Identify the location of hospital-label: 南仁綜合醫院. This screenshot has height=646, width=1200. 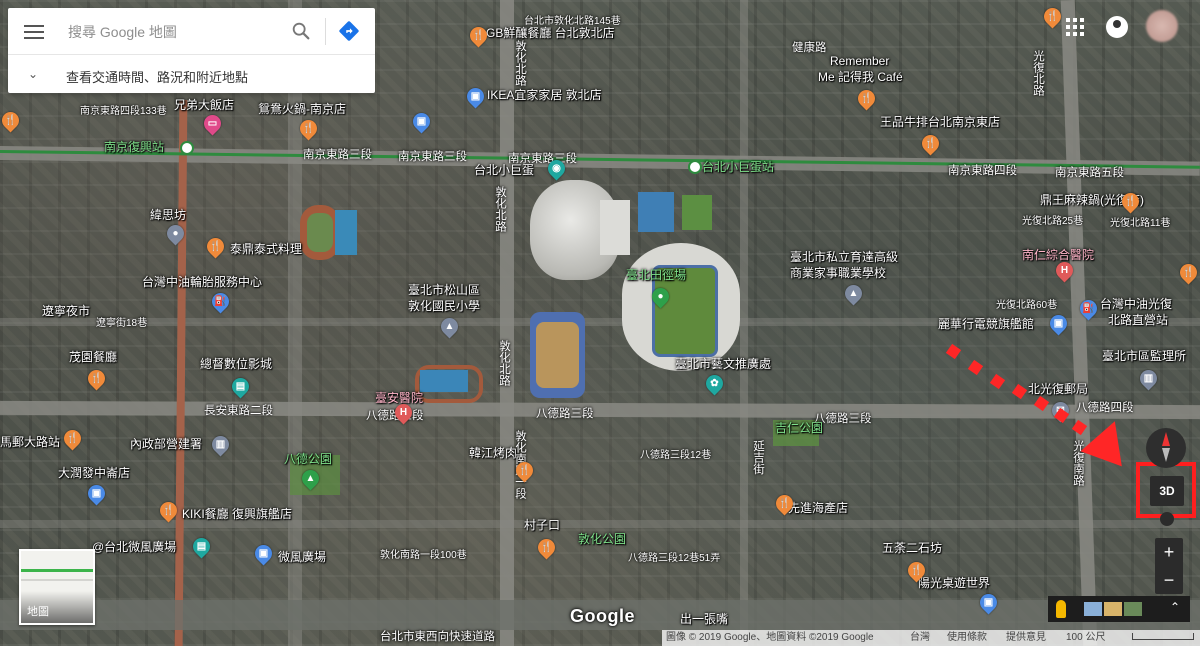
(1058, 255).